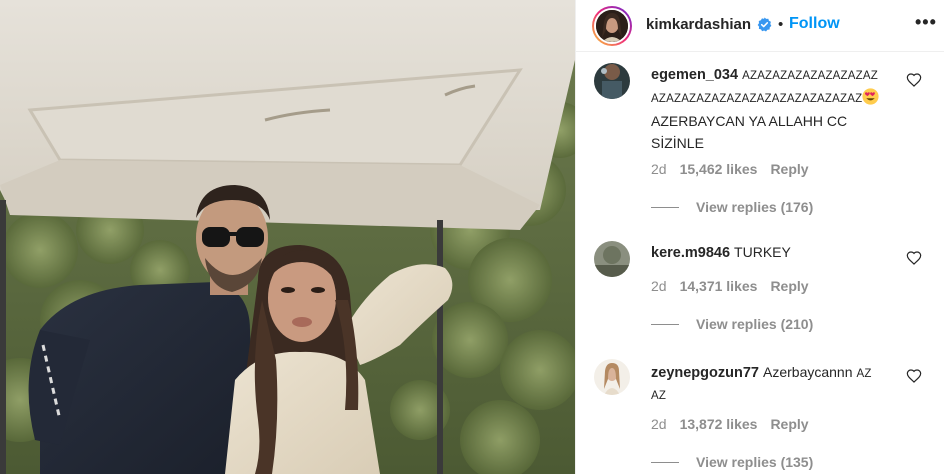 The image size is (944, 474). I want to click on comment-meta: 2d 15,462 likes Reply, so click(736, 169).